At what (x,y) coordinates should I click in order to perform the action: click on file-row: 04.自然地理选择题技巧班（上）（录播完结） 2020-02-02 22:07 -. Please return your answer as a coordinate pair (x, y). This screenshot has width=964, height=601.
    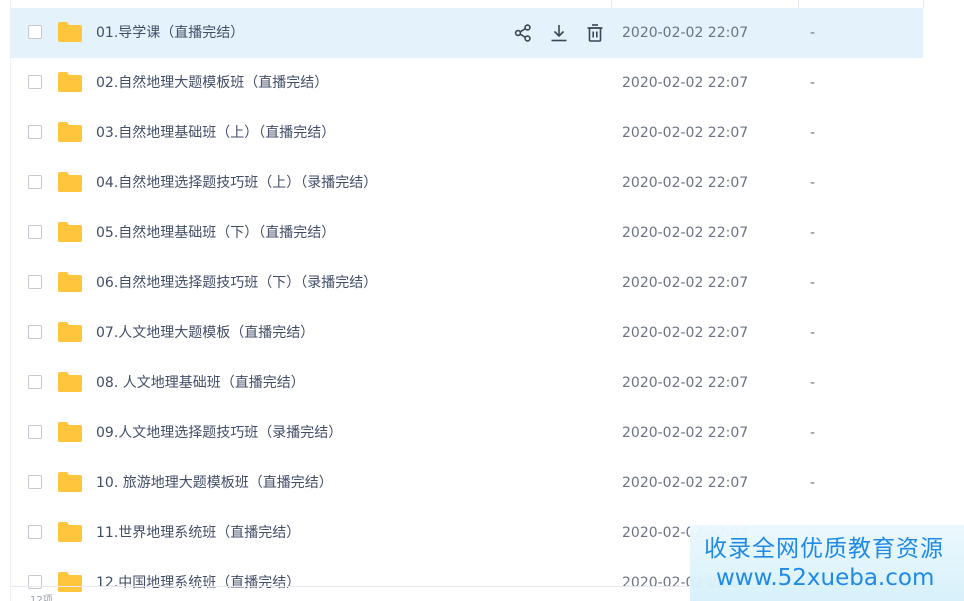
    Looking at the image, I should click on (467, 183).